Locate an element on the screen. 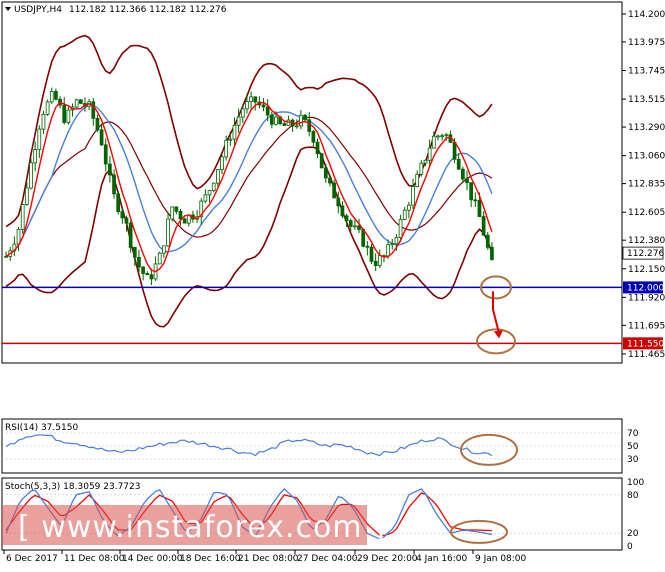 This screenshot has width=665, height=572. stoch-tick-label: 0 is located at coordinates (630, 547).